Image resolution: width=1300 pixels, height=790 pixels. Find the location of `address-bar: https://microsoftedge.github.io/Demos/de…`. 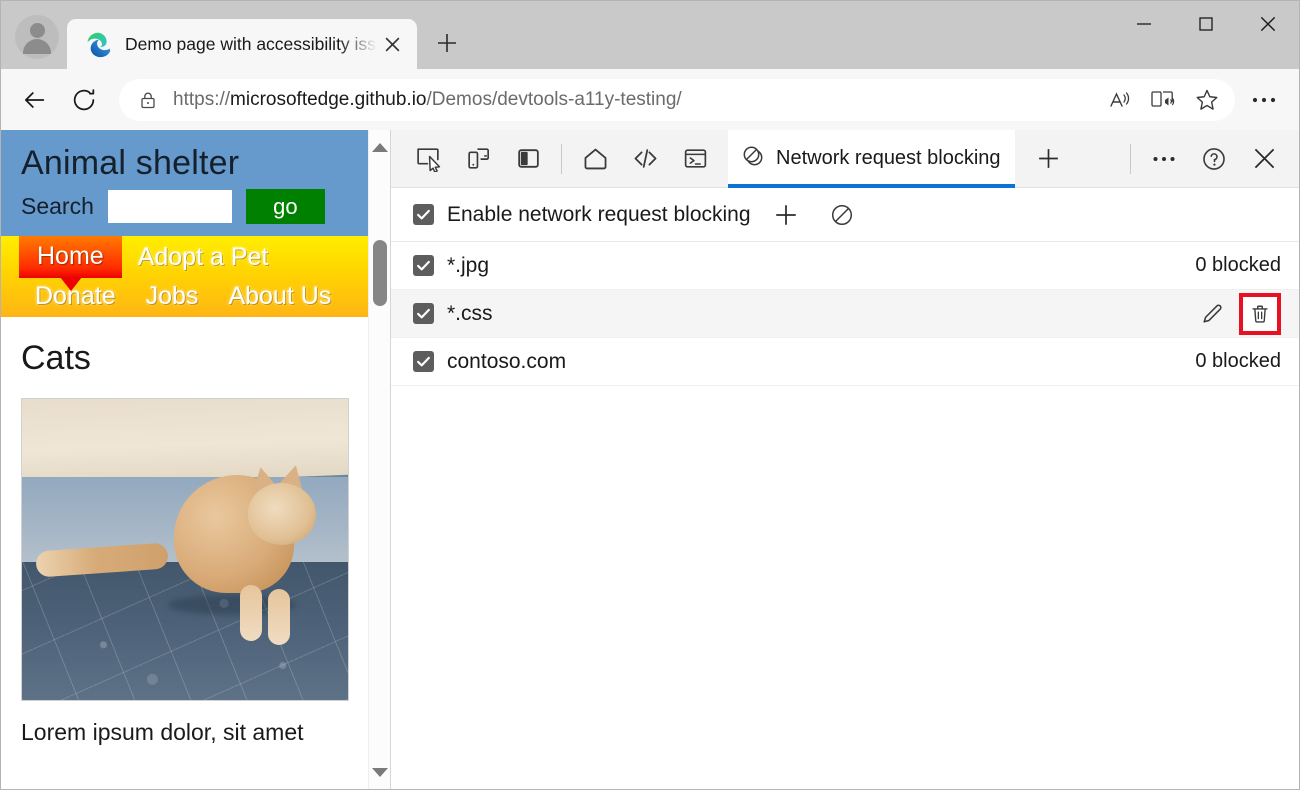

address-bar: https://microsoftedge.github.io/Demos/de… is located at coordinates (650, 99).